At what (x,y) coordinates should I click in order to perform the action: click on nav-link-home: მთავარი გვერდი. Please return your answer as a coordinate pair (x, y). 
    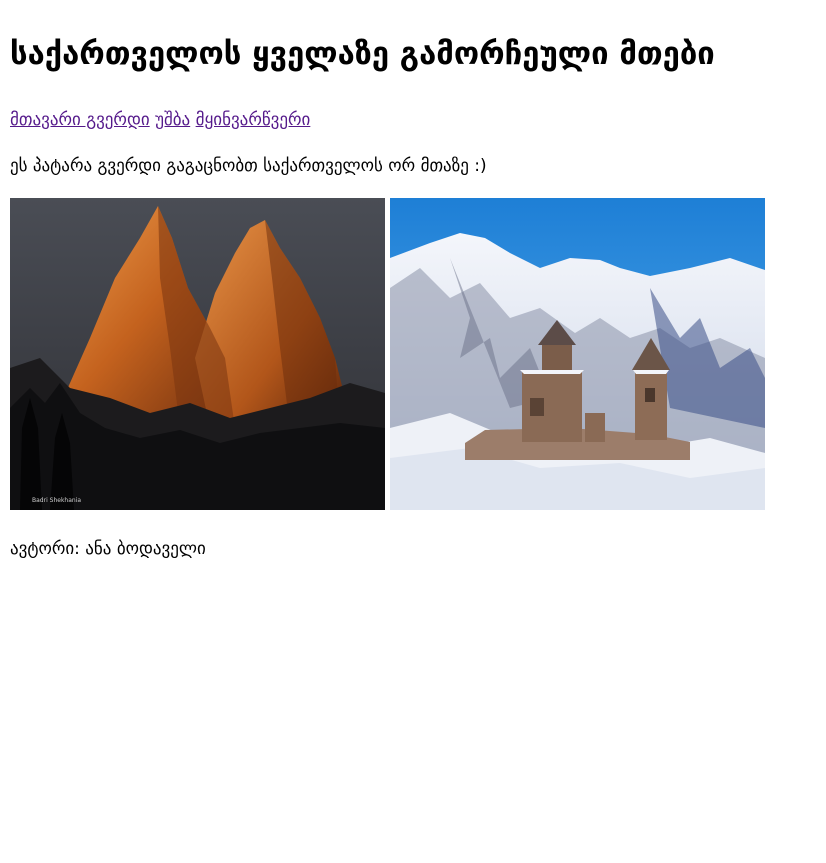
    Looking at the image, I should click on (80, 120).